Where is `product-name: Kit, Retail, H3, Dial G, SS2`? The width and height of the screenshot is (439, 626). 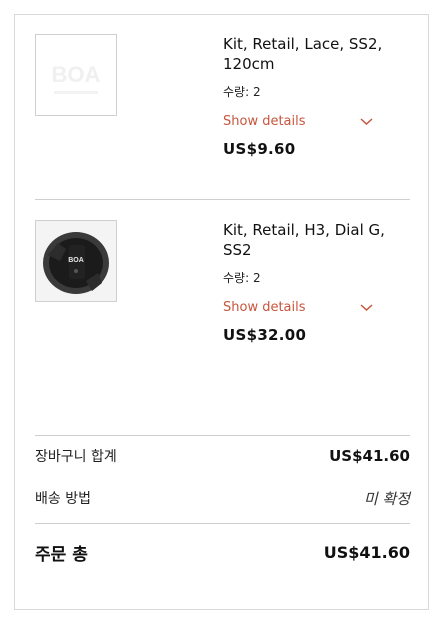
product-name: Kit, Retail, H3, Dial G, SS2 is located at coordinates (318, 240).